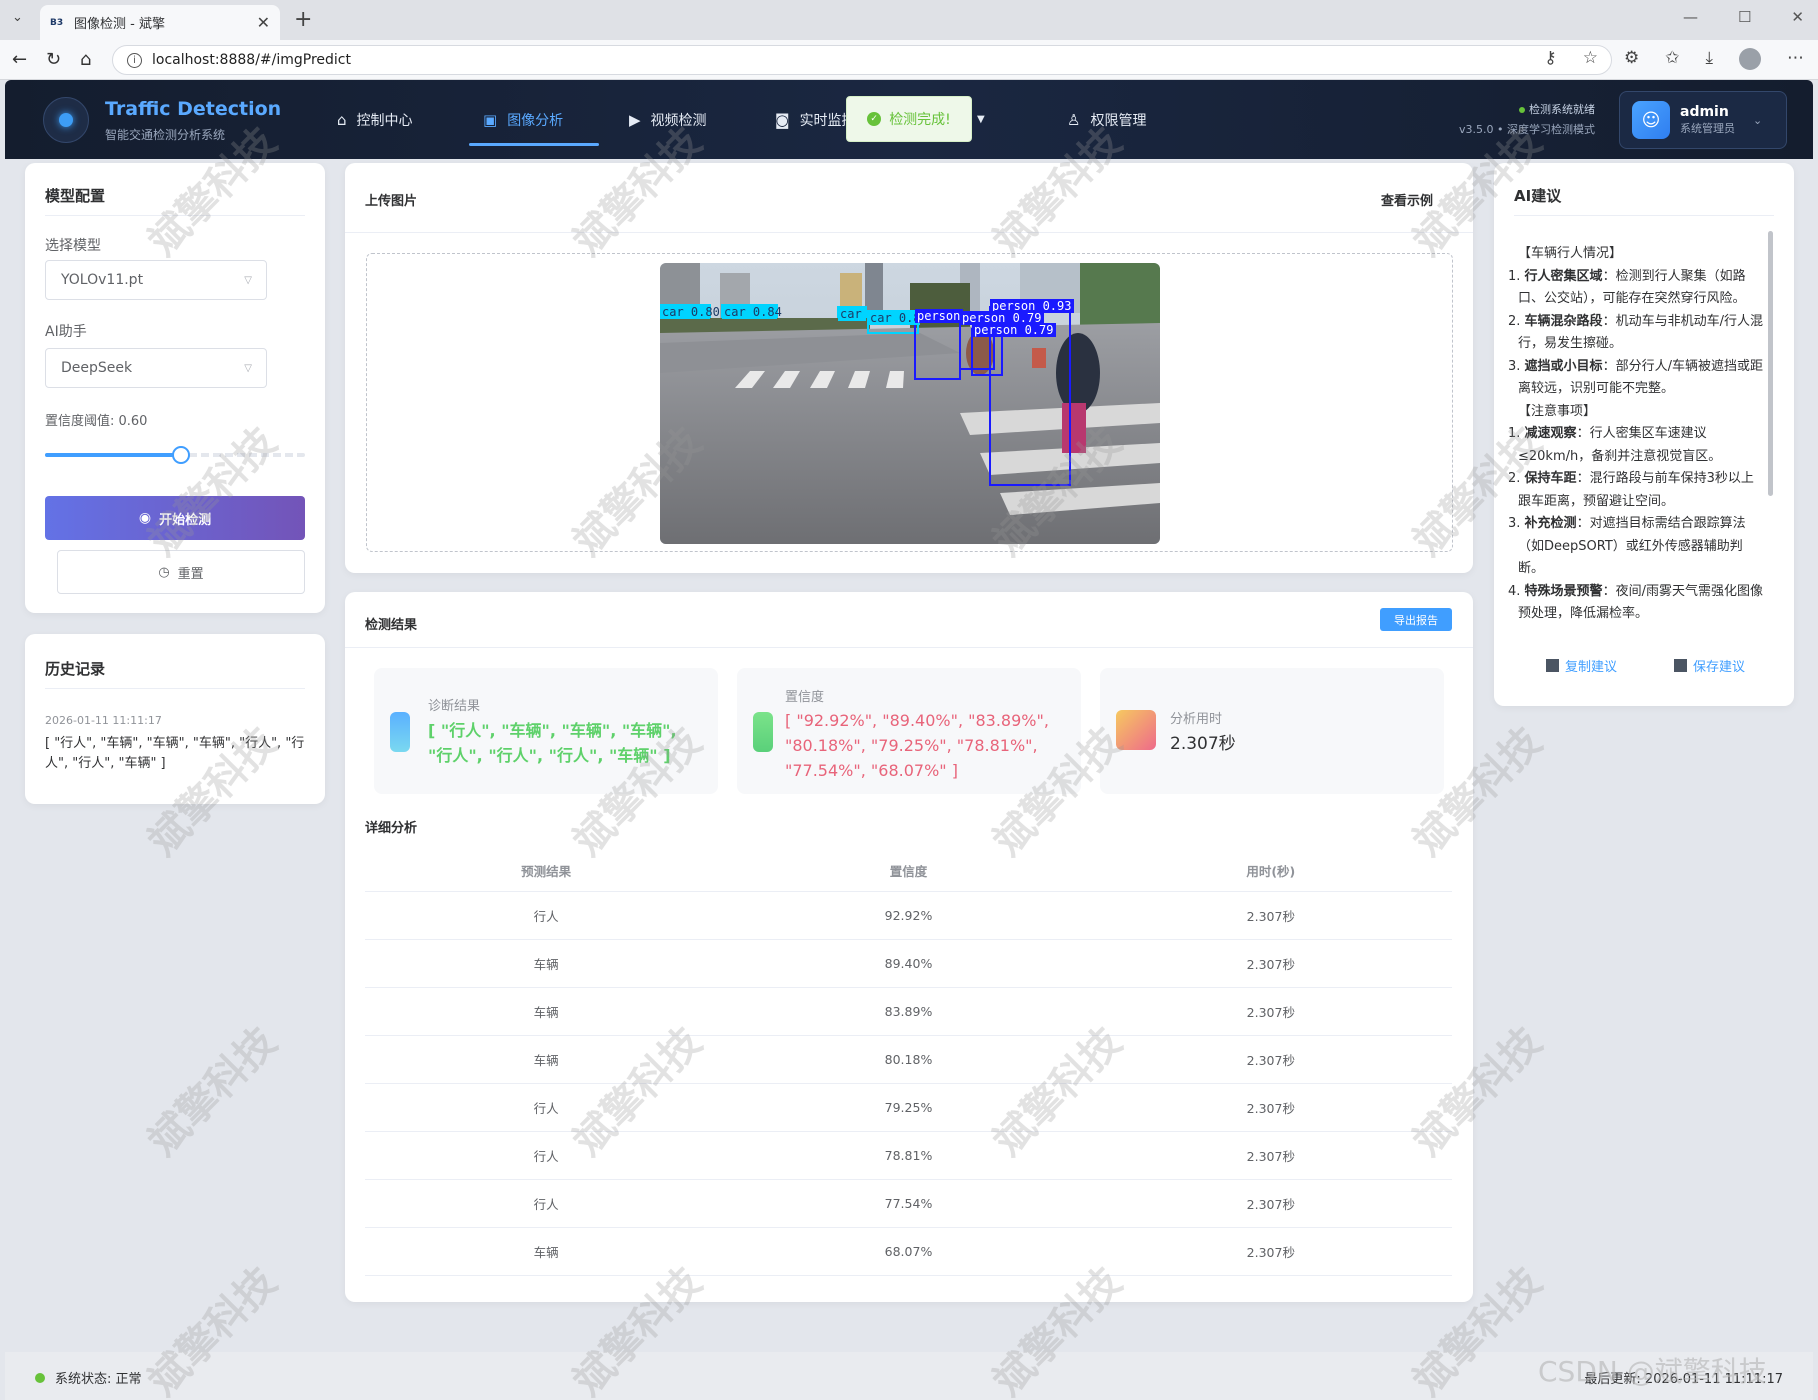  Describe the element at coordinates (534, 119) in the screenshot. I see `nav-image-analysis: ▣ 图像分析` at that location.